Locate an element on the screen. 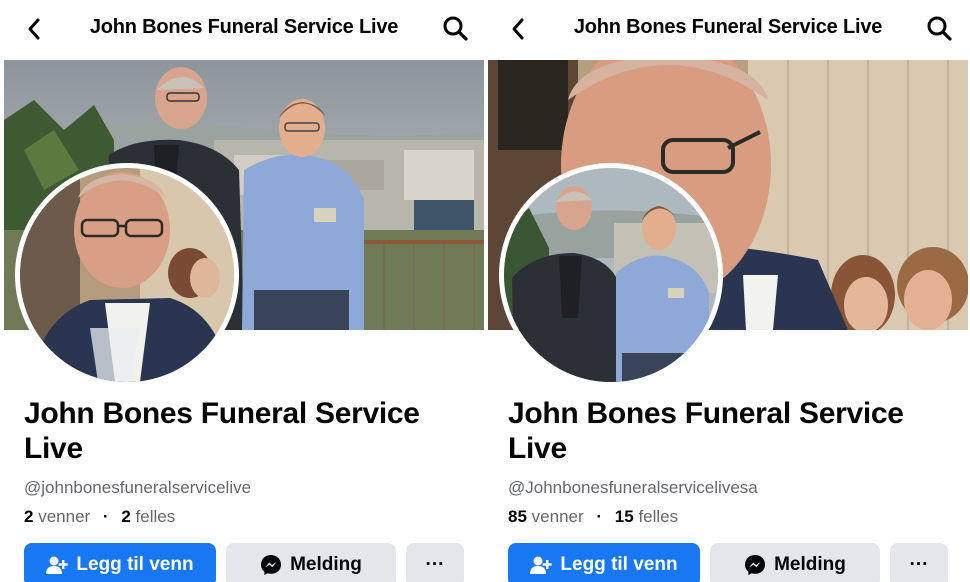  profile-username: @johnbonesfuneralservicelive is located at coordinates (138, 487).